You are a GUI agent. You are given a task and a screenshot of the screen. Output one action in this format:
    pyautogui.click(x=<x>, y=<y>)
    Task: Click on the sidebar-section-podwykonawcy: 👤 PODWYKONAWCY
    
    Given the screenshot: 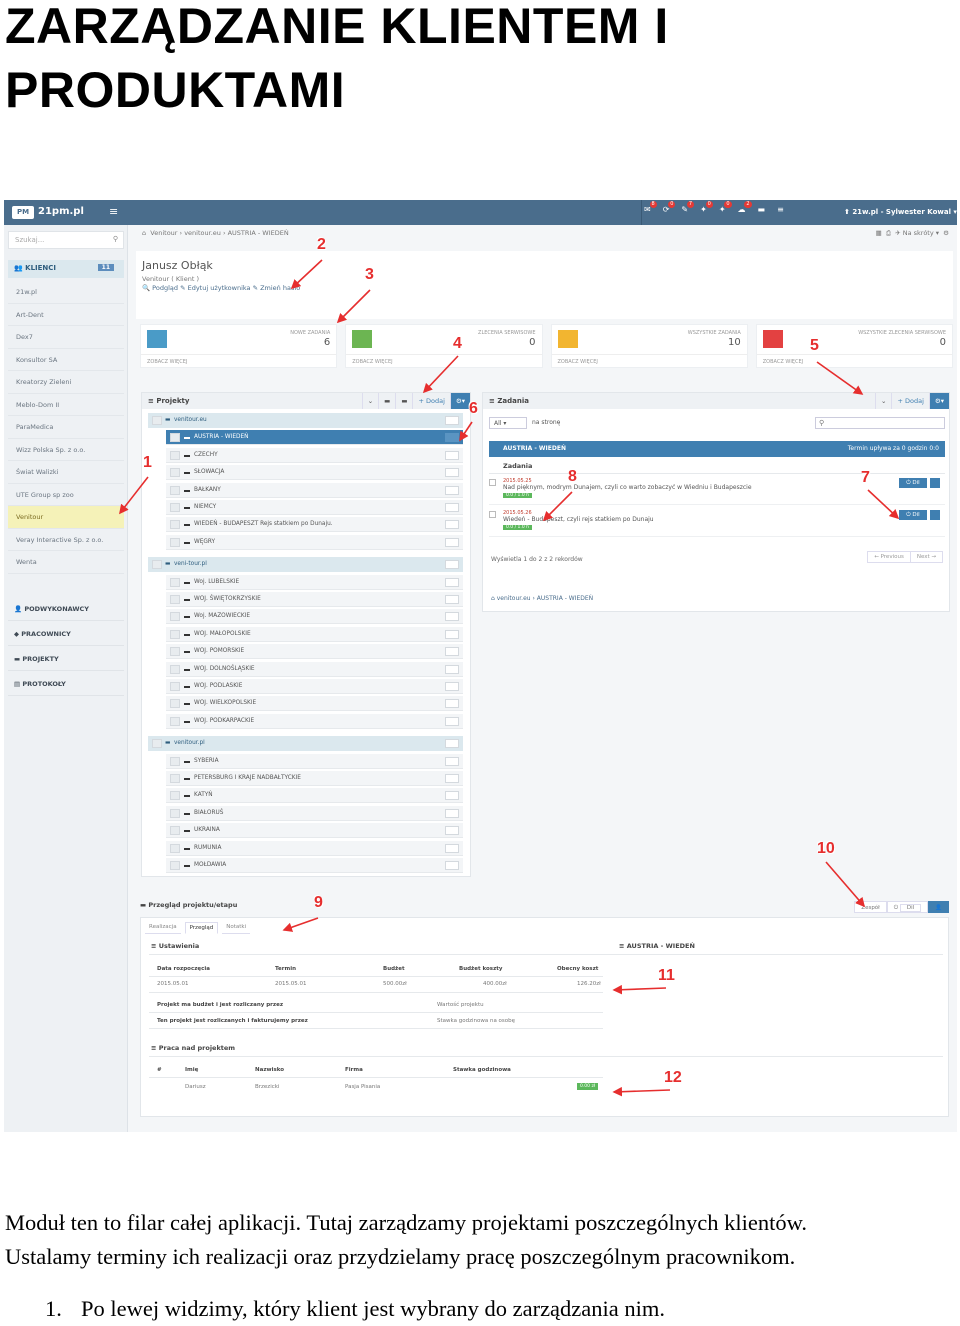 What is the action you would take?
    pyautogui.click(x=66, y=609)
    